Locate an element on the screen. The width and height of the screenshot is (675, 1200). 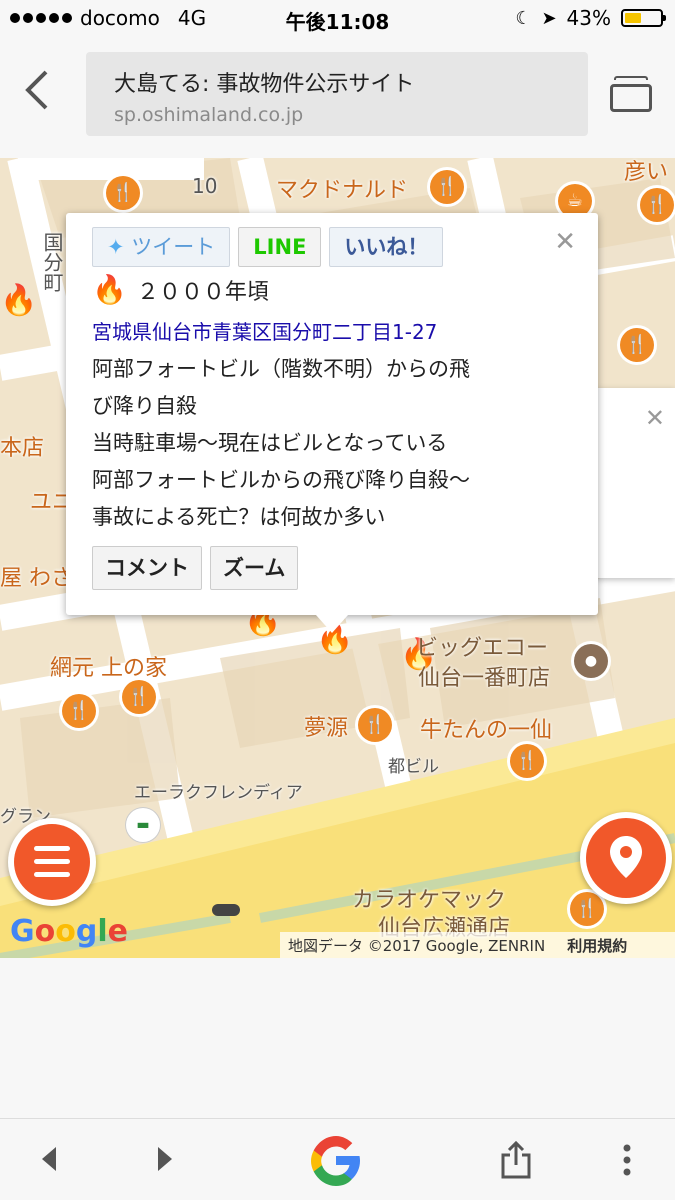
battery-icon is located at coordinates (643, 18).